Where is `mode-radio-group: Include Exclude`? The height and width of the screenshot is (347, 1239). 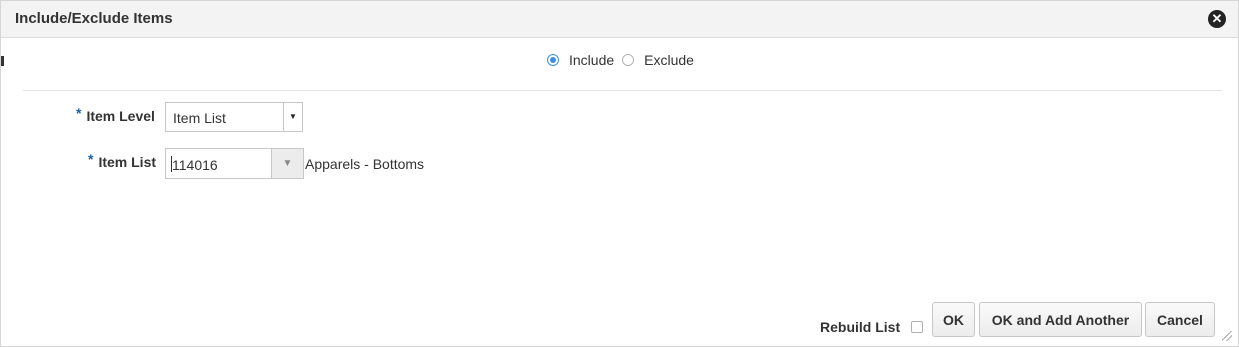
mode-radio-group: Include Exclude is located at coordinates (620, 60).